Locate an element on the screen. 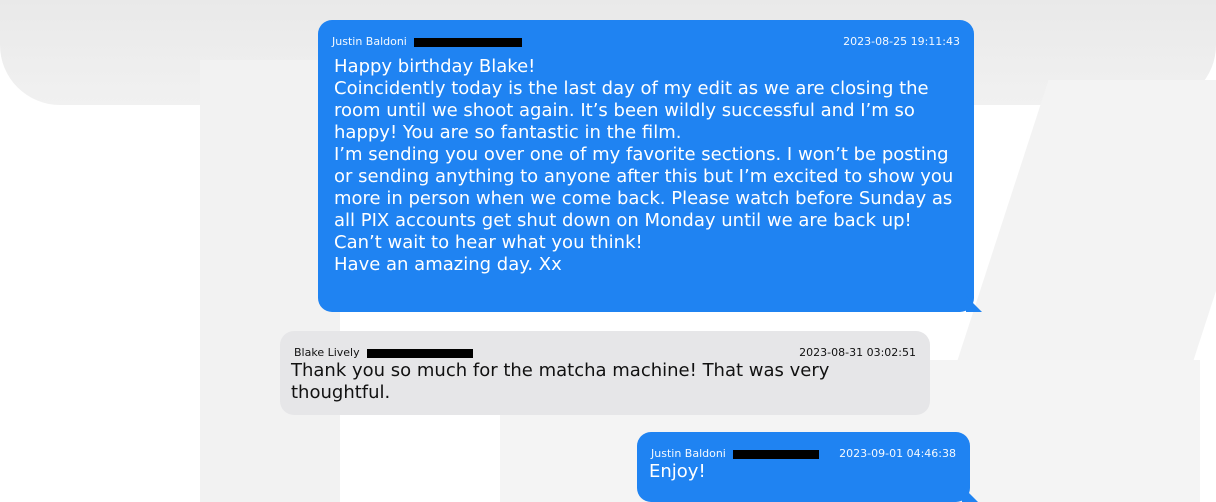 The image size is (1216, 502). message-timestamp: 2023-08-31 03:02:51 is located at coordinates (857, 352).